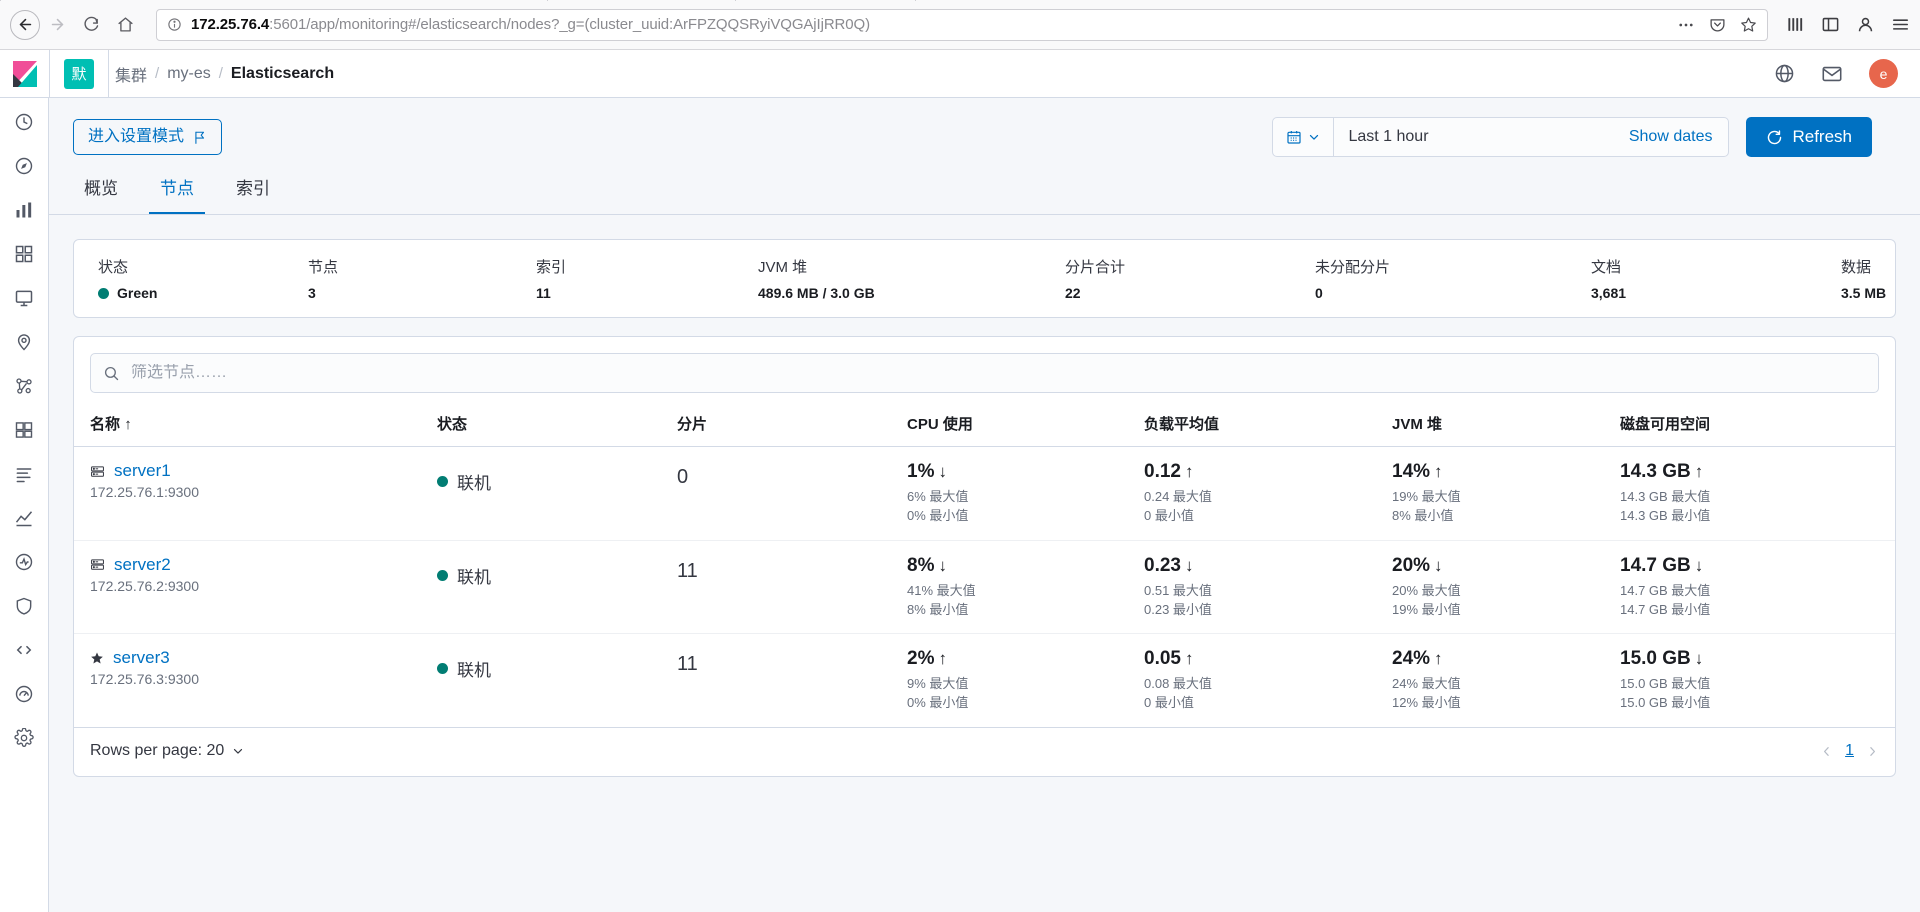 This screenshot has height=912, width=1920. I want to click on siem-icon, so click(24, 606).